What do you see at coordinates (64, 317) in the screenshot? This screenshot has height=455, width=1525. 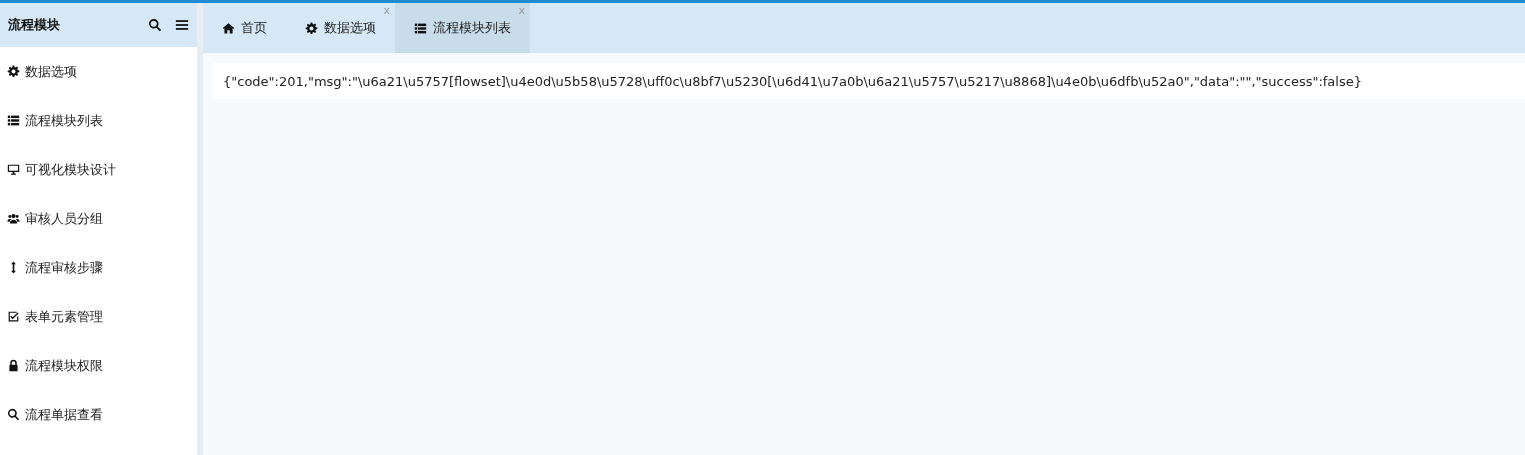 I see `sidebar-item: 表单元素管理` at bounding box center [64, 317].